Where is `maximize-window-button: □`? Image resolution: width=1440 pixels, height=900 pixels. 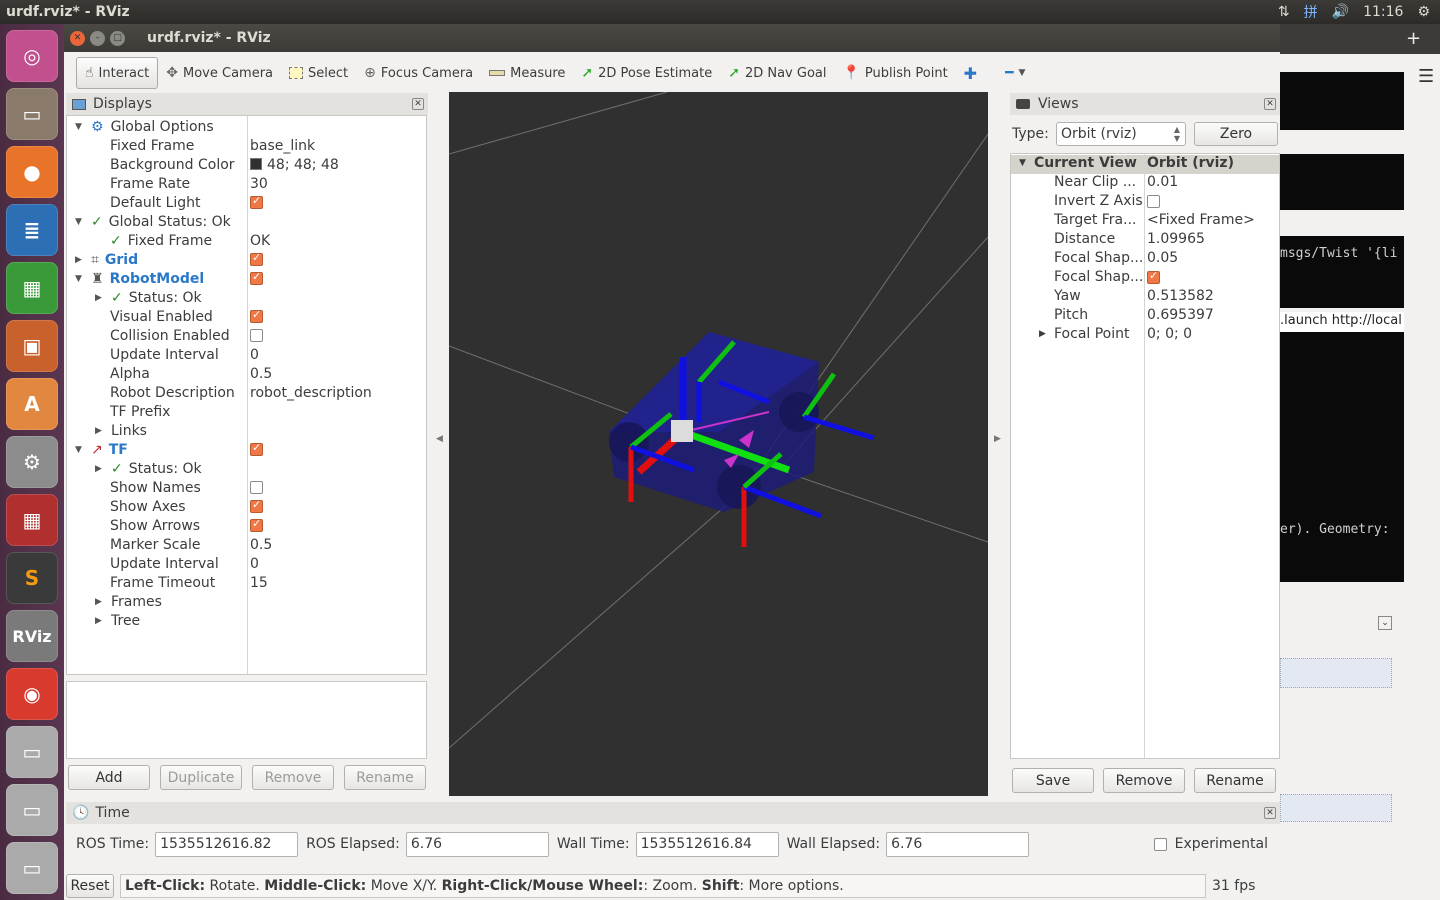
maximize-window-button: □ is located at coordinates (117, 38).